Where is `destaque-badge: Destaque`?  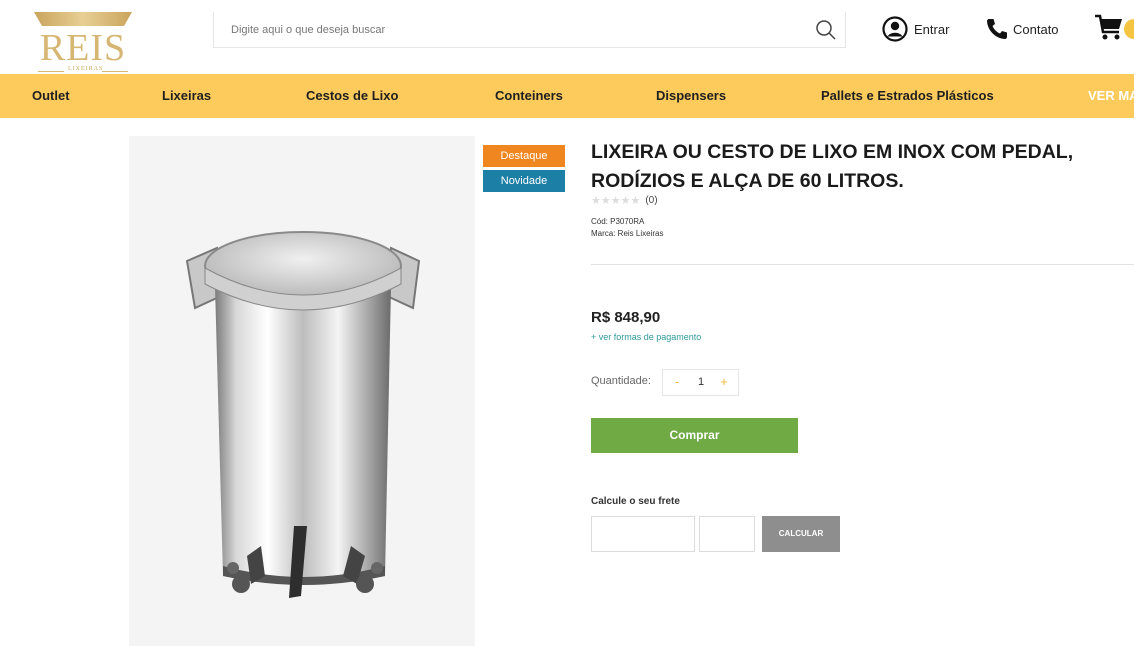
destaque-badge: Destaque is located at coordinates (524, 156).